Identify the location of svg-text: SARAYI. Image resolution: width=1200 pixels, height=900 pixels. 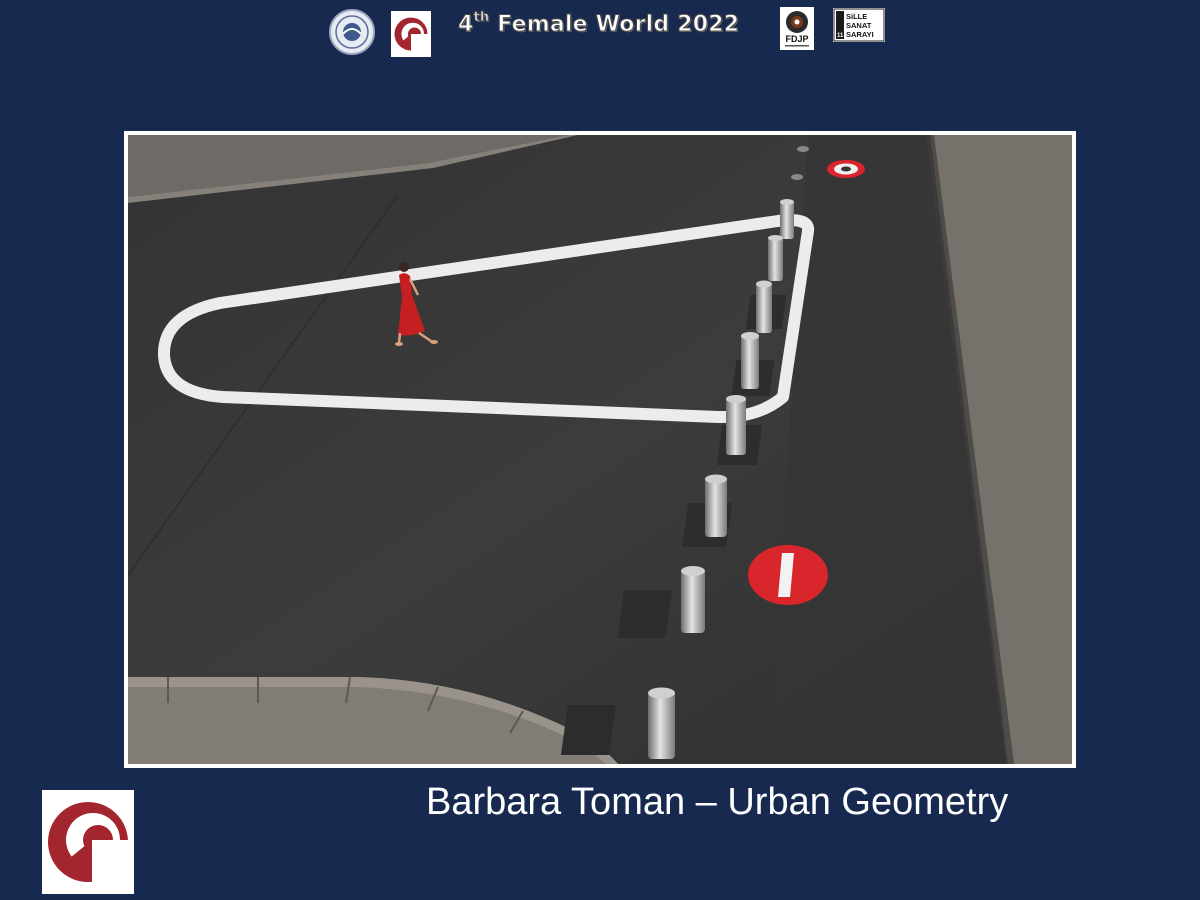
(860, 34).